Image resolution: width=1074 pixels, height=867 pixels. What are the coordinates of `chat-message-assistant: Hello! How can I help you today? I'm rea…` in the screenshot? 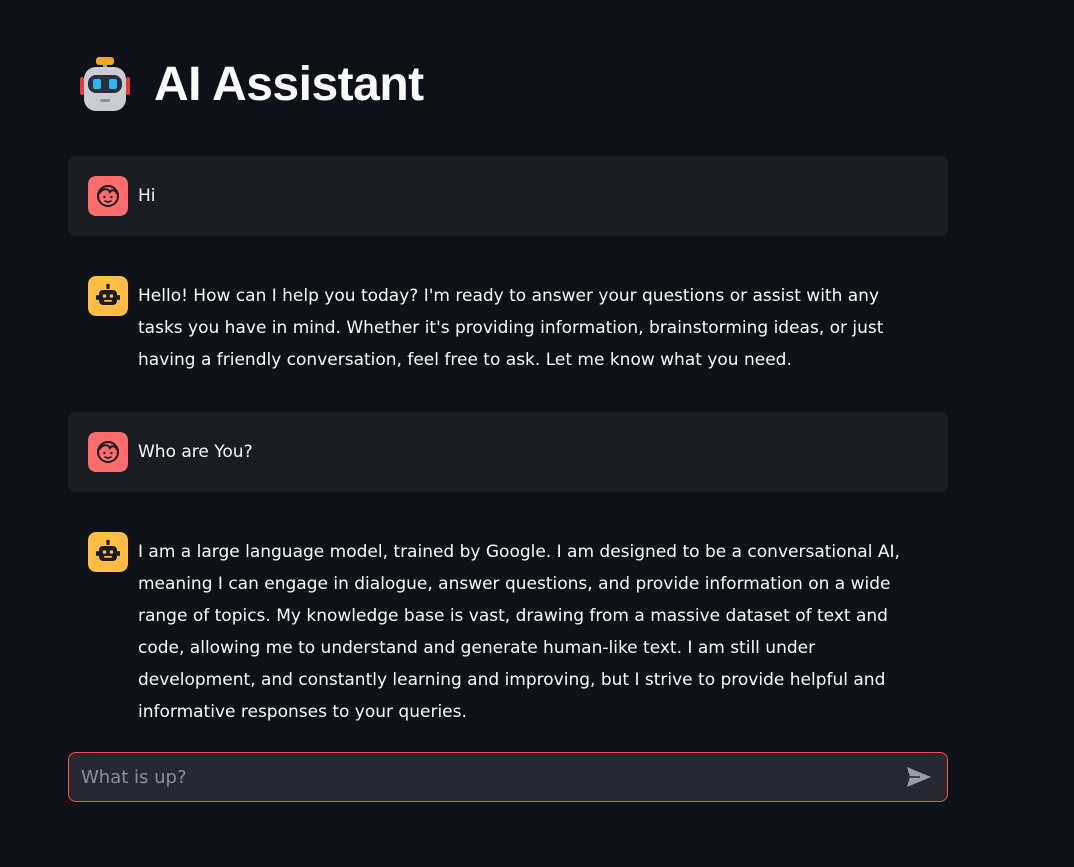 It's located at (508, 324).